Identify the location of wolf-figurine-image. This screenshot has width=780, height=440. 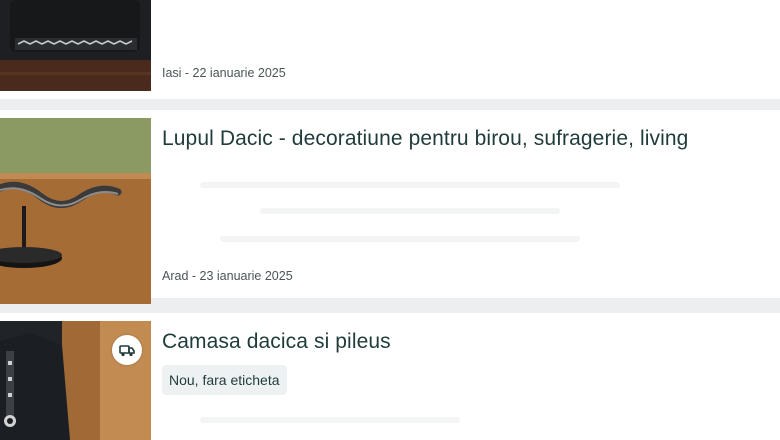
(75, 211).